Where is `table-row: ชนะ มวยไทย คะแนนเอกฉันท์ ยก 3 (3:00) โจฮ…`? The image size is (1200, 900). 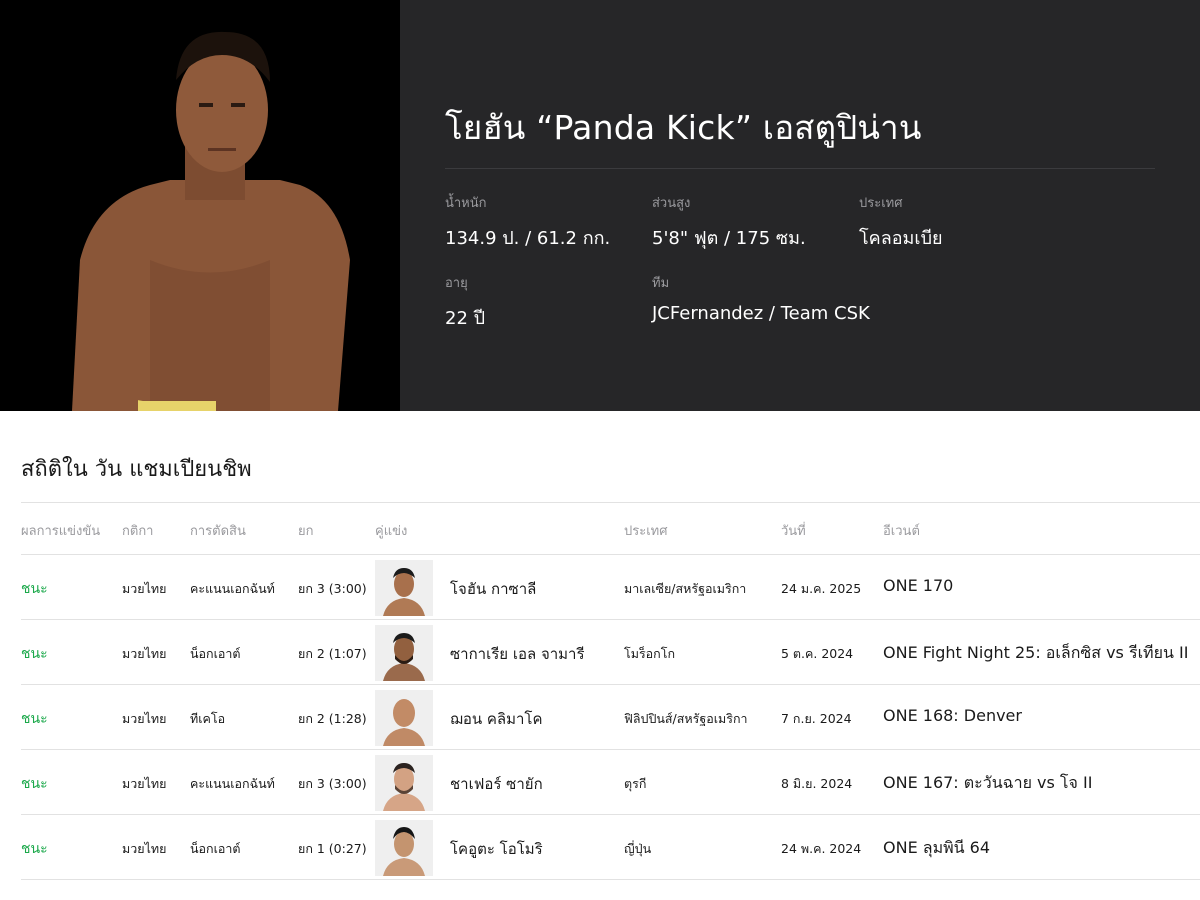 table-row: ชนะ มวยไทย คะแนนเอกฉันท์ ยก 3 (3:00) โจฮ… is located at coordinates (610, 587).